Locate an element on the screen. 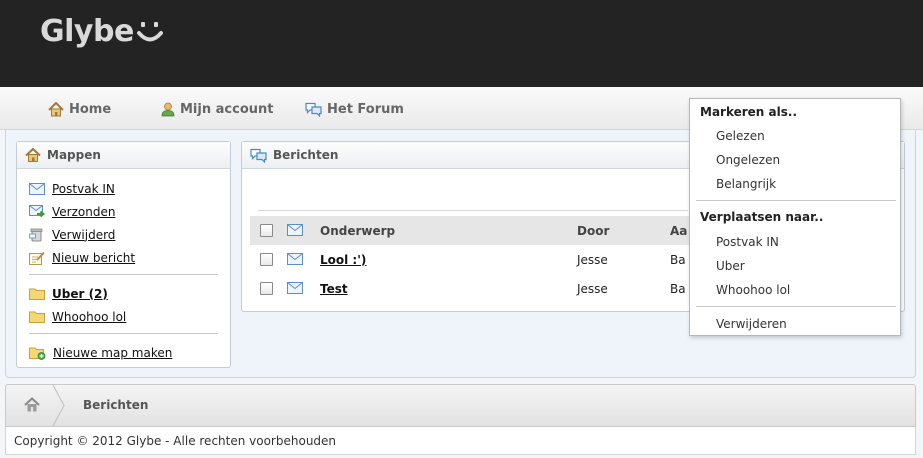  nav-forum-label: Het Forum is located at coordinates (365, 109).